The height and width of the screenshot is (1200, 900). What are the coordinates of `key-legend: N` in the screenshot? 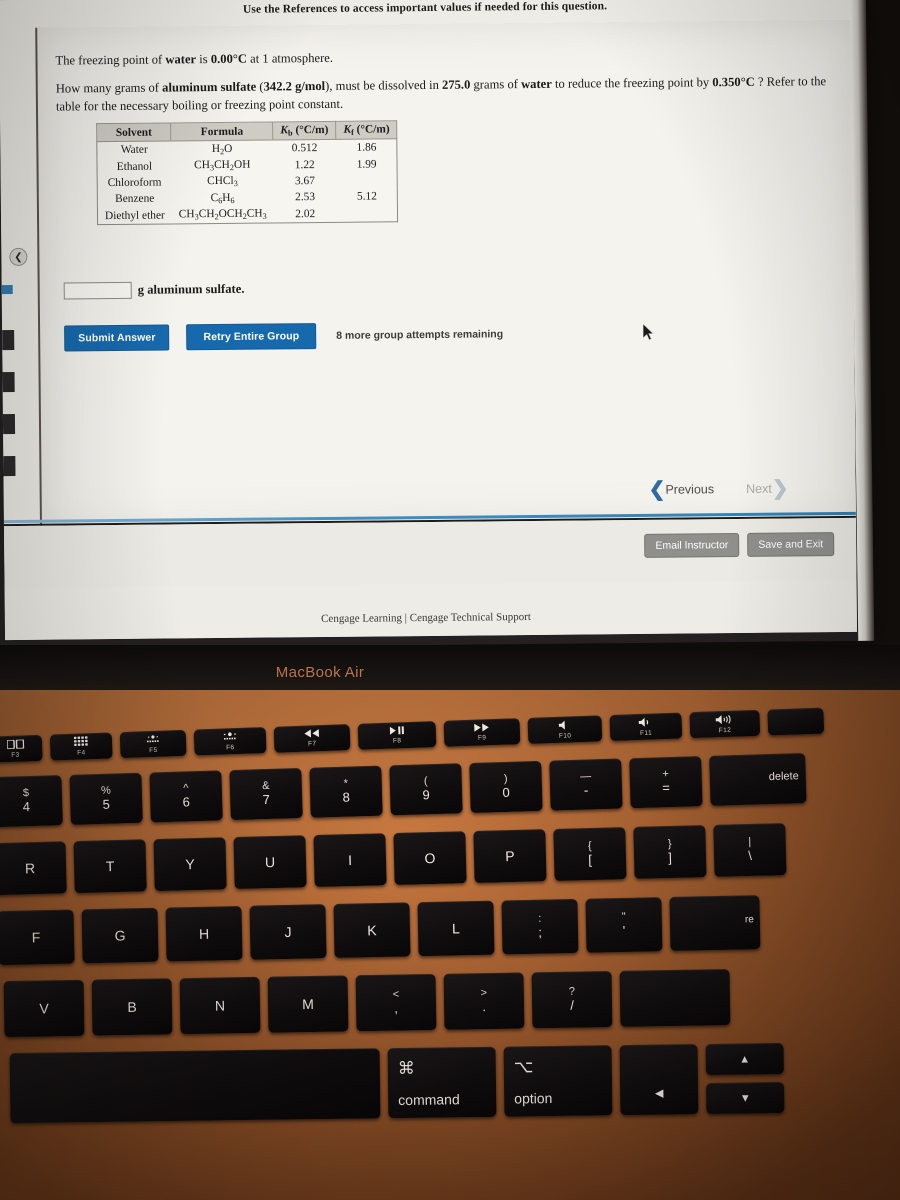 It's located at (220, 1005).